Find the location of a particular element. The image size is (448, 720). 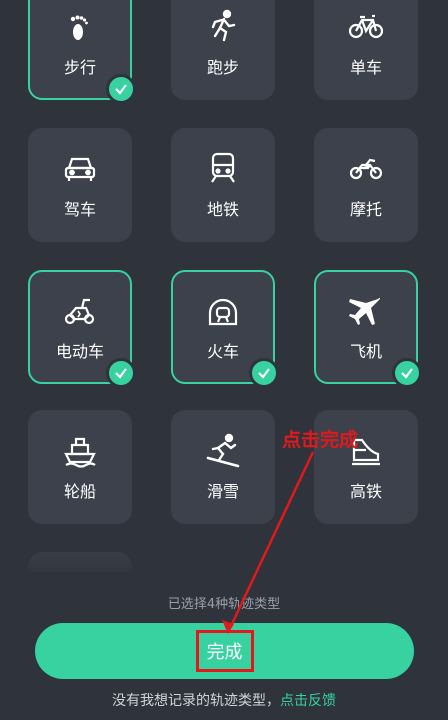

tile-label: 滑雪 is located at coordinates (222, 491).